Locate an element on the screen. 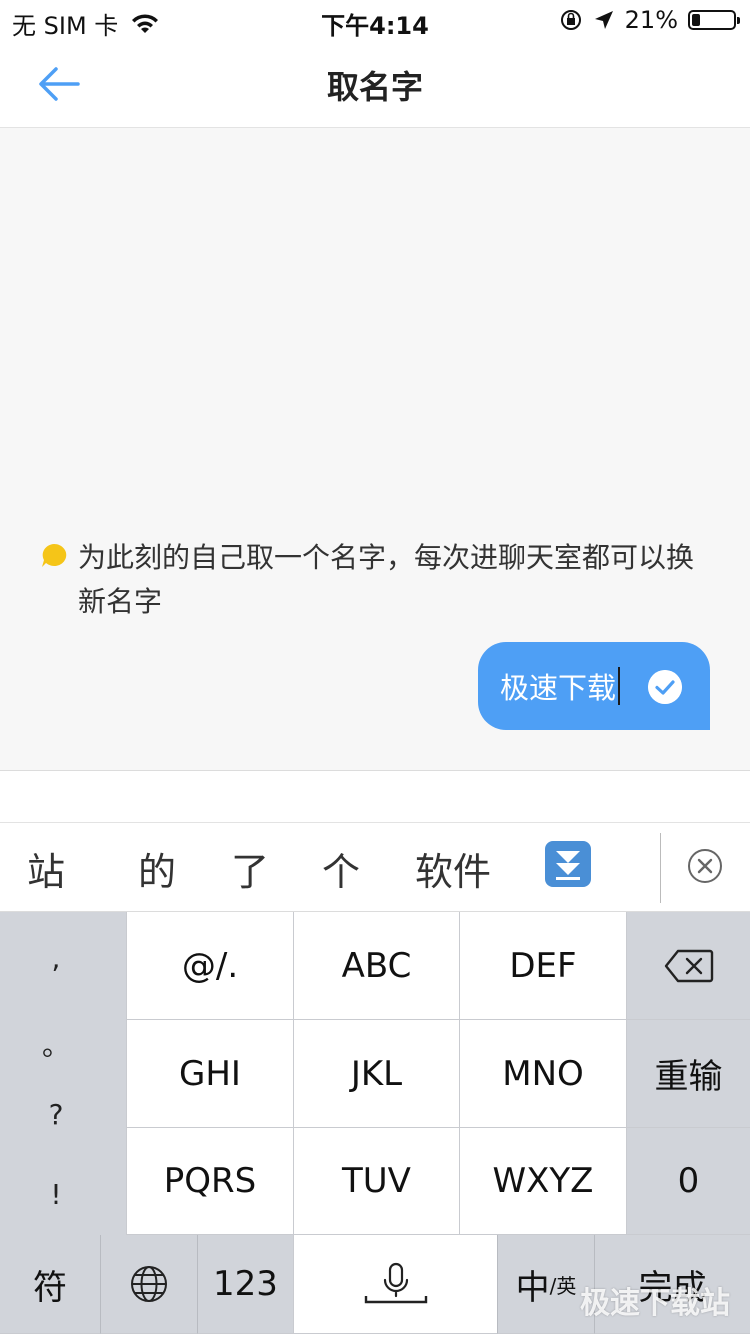 This screenshot has width=750, height=1334. candidate-item: 了 is located at coordinates (250, 868).